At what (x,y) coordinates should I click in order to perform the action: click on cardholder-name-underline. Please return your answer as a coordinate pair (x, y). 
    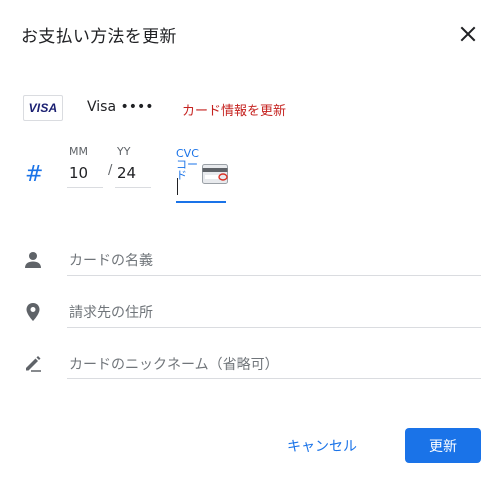
    Looking at the image, I should click on (274, 275).